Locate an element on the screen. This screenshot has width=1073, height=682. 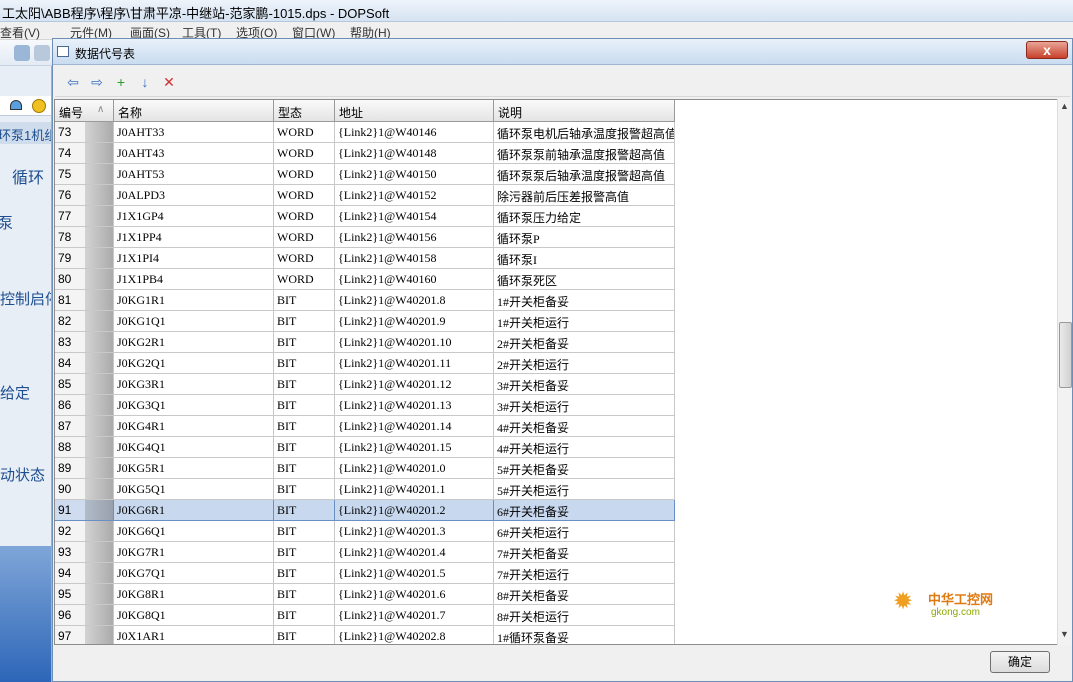
cell-address: {Link2}1@W40156 is located at coordinates (414, 237).